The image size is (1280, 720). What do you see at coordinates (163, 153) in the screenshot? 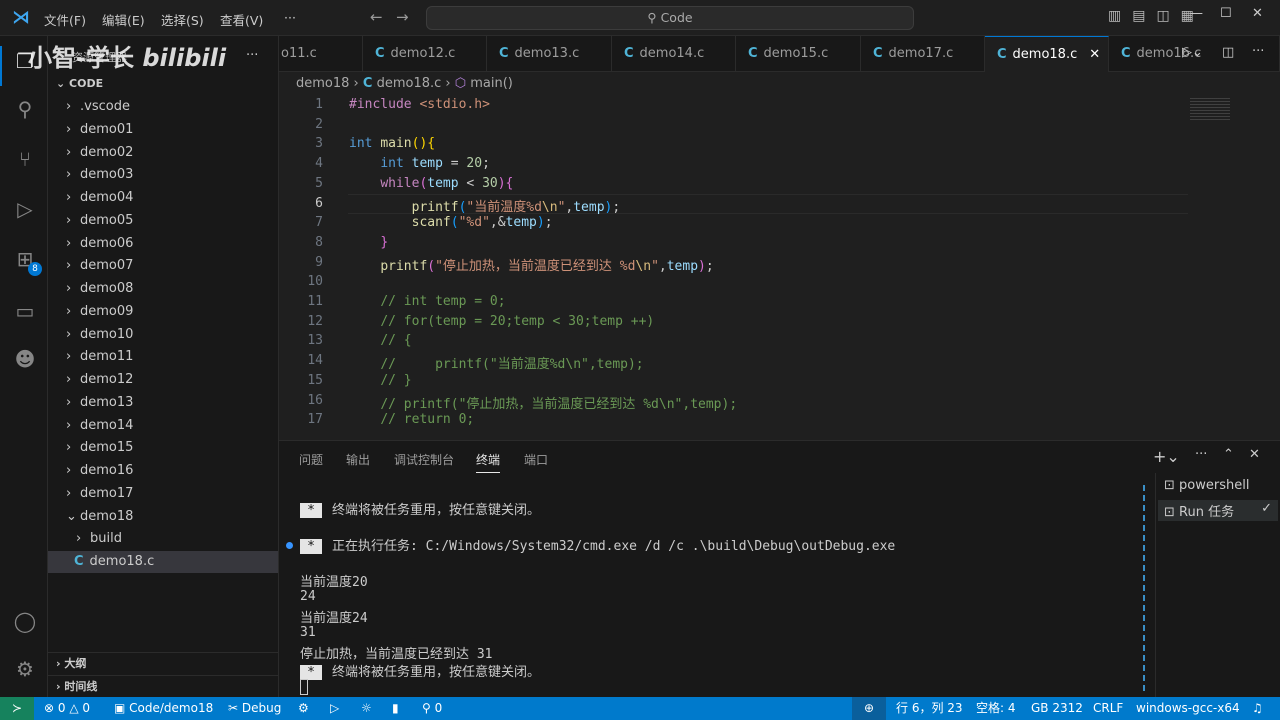
I see `tree-item: › demo02` at bounding box center [163, 153].